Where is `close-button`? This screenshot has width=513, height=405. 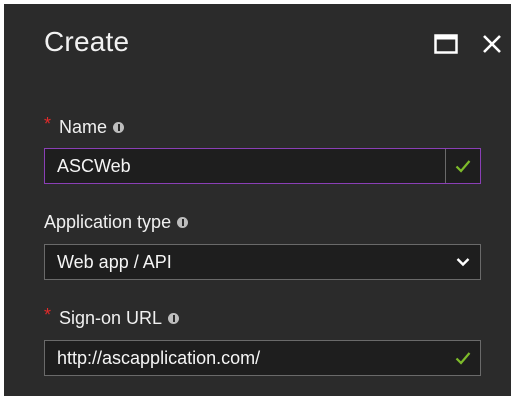 close-button is located at coordinates (492, 44).